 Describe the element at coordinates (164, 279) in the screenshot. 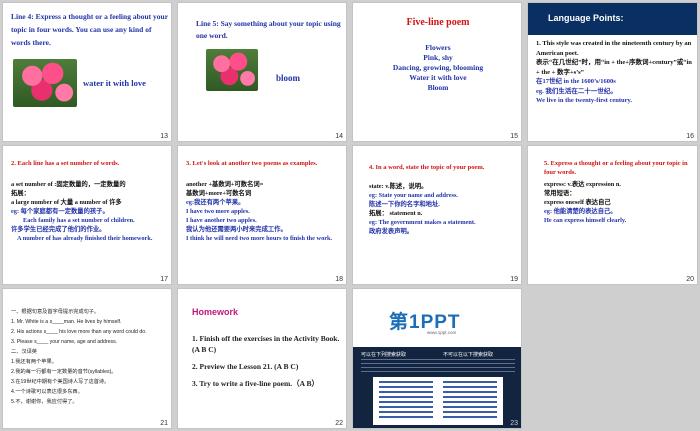

I see `slide-number: 17` at that location.